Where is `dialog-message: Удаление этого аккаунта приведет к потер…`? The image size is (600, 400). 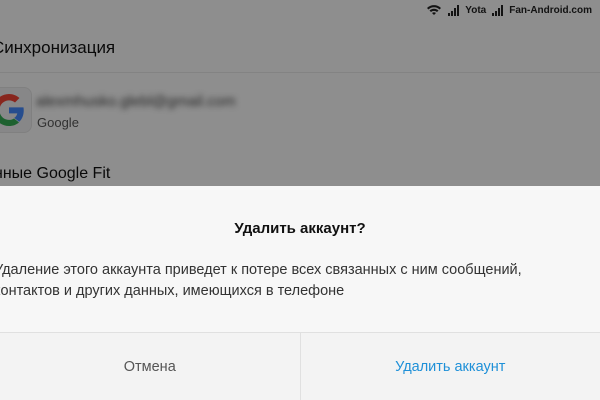
dialog-message: Удаление этого аккаунта приведет к потер… is located at coordinates (261, 280).